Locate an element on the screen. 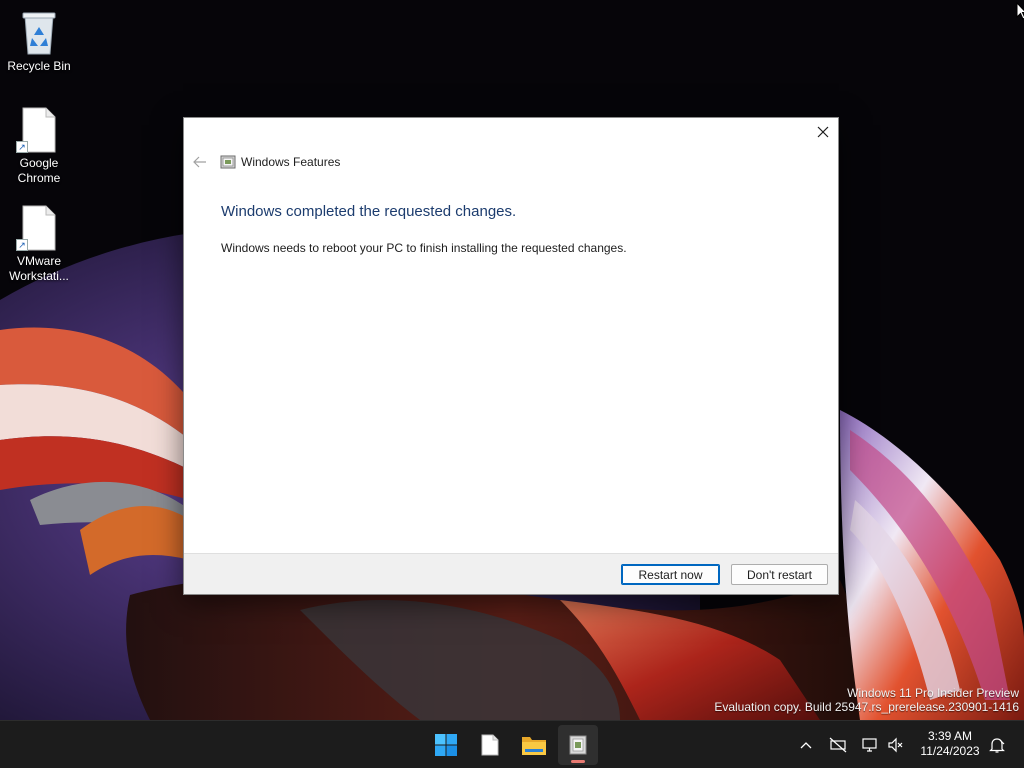 The width and height of the screenshot is (1024, 768). taskbar-windows-features-button is located at coordinates (578, 745).